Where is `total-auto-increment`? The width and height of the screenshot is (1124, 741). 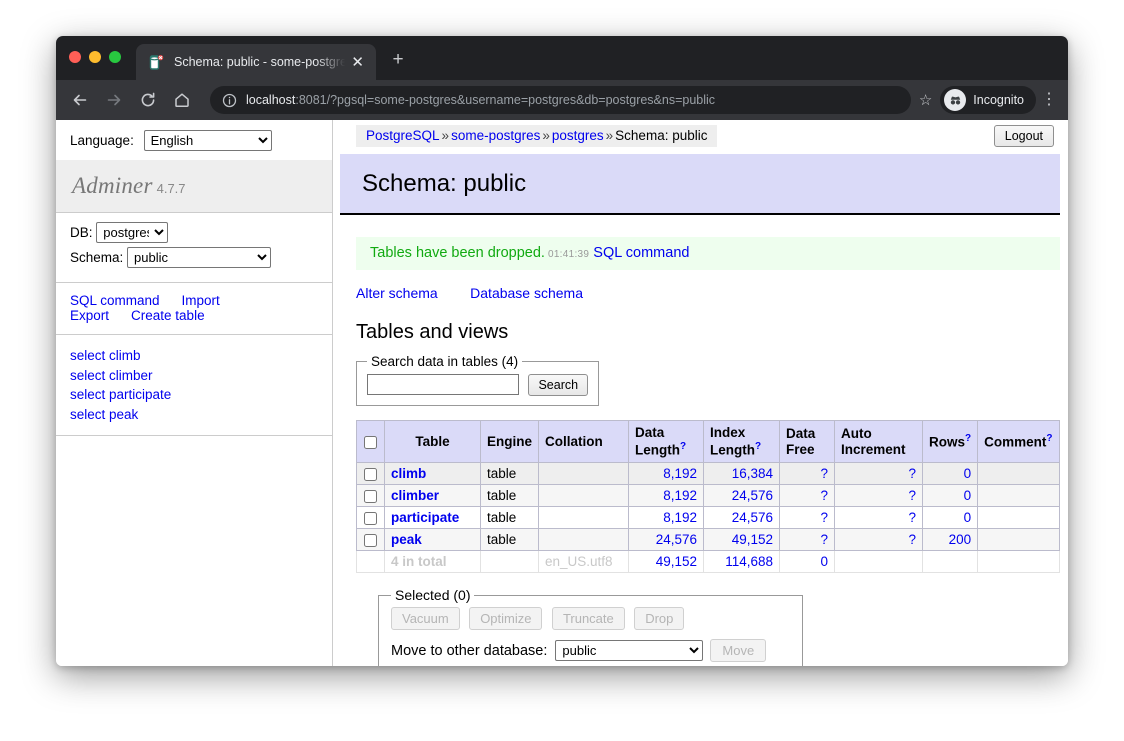 total-auto-increment is located at coordinates (879, 562).